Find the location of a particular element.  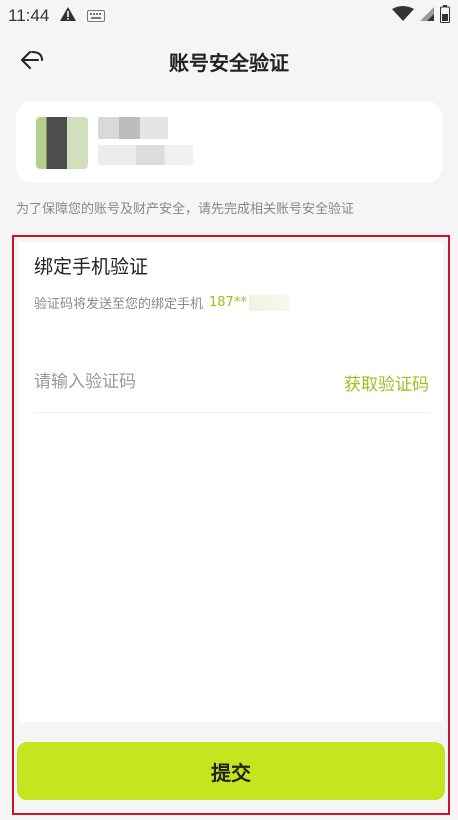

status-time: 11:44 is located at coordinates (29, 15).